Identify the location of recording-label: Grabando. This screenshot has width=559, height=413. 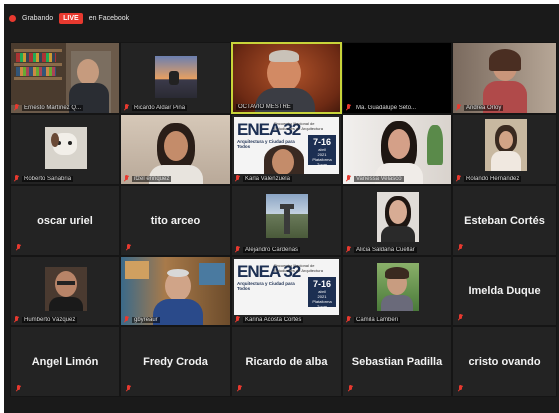
(38, 18).